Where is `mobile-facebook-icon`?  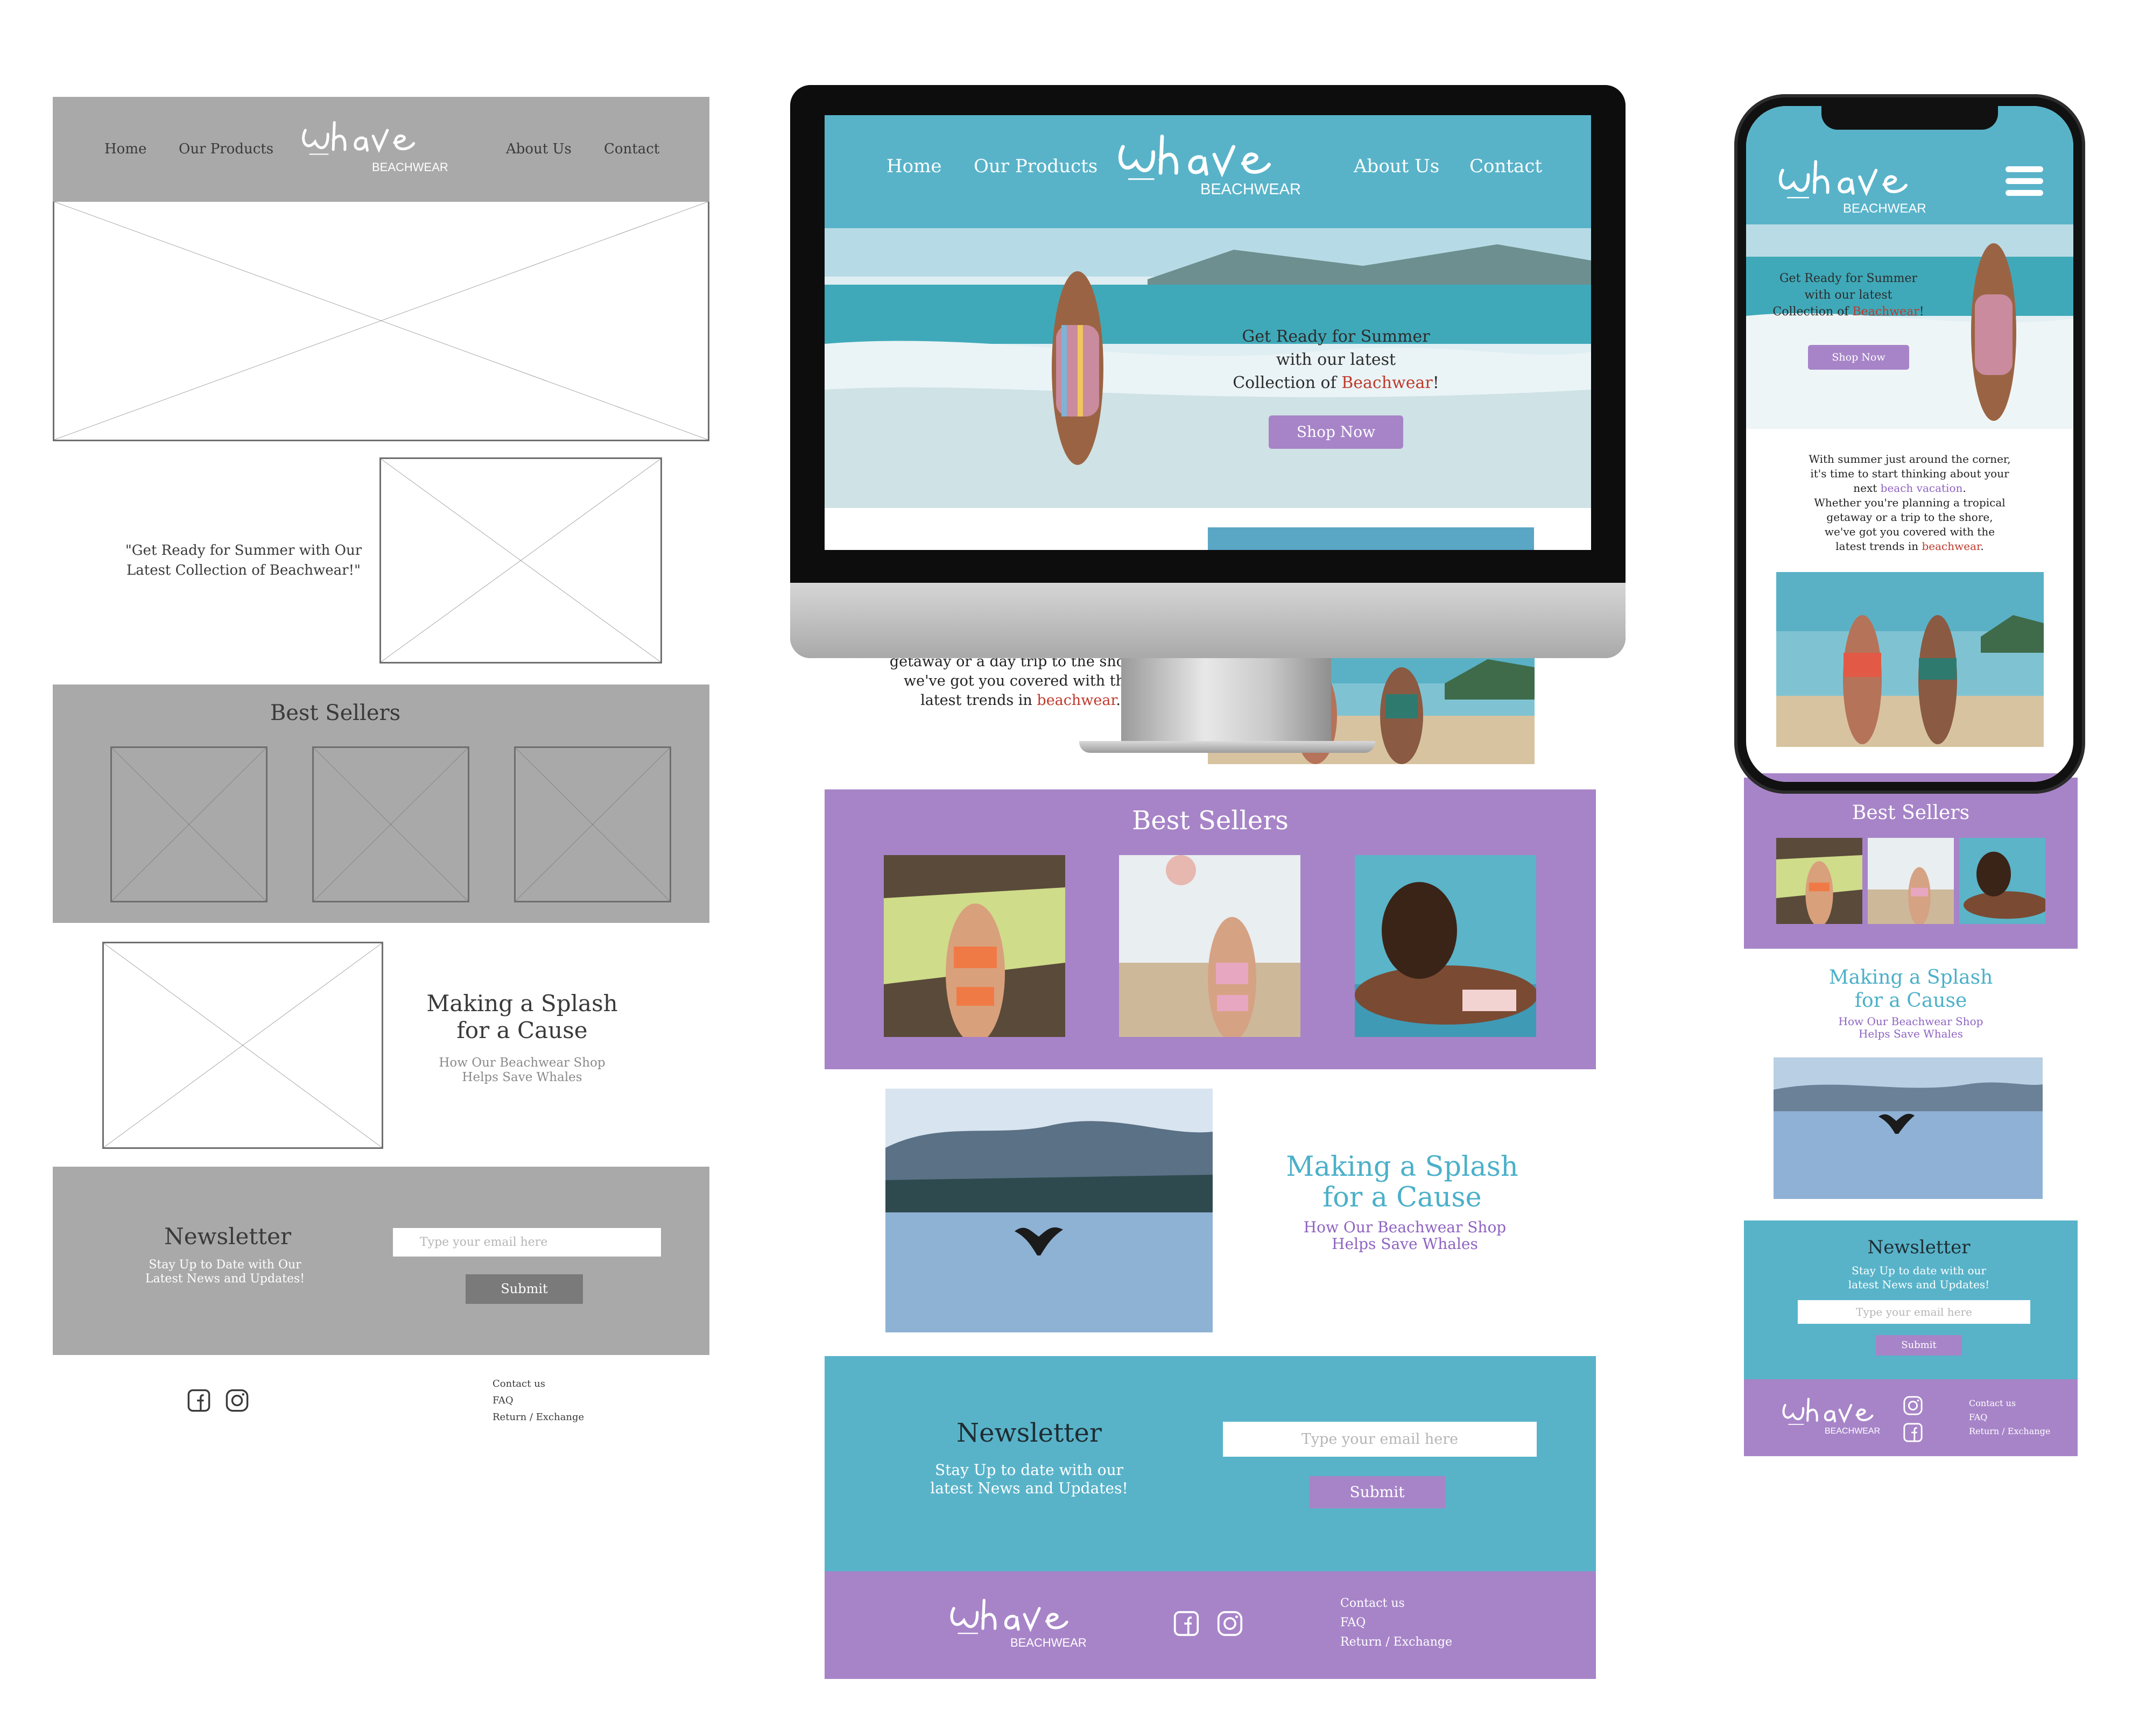 mobile-facebook-icon is located at coordinates (1913, 1432).